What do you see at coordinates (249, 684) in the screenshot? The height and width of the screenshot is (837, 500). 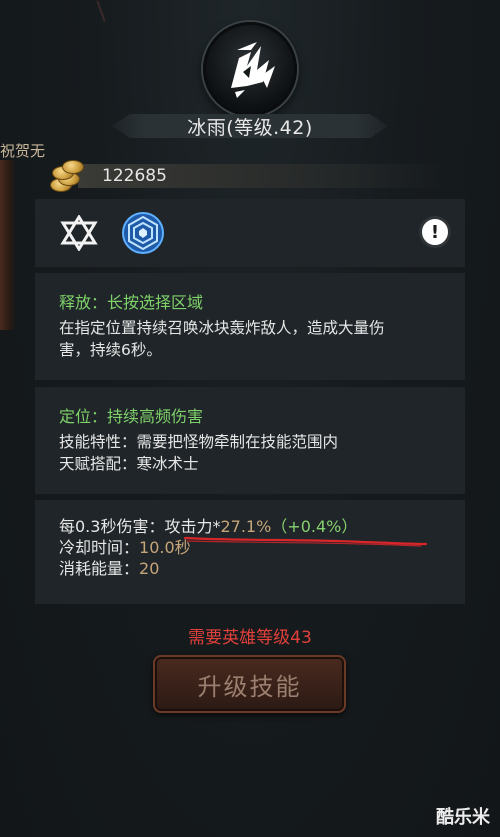 I see `upgrade-skill-button: 升级技能` at bounding box center [249, 684].